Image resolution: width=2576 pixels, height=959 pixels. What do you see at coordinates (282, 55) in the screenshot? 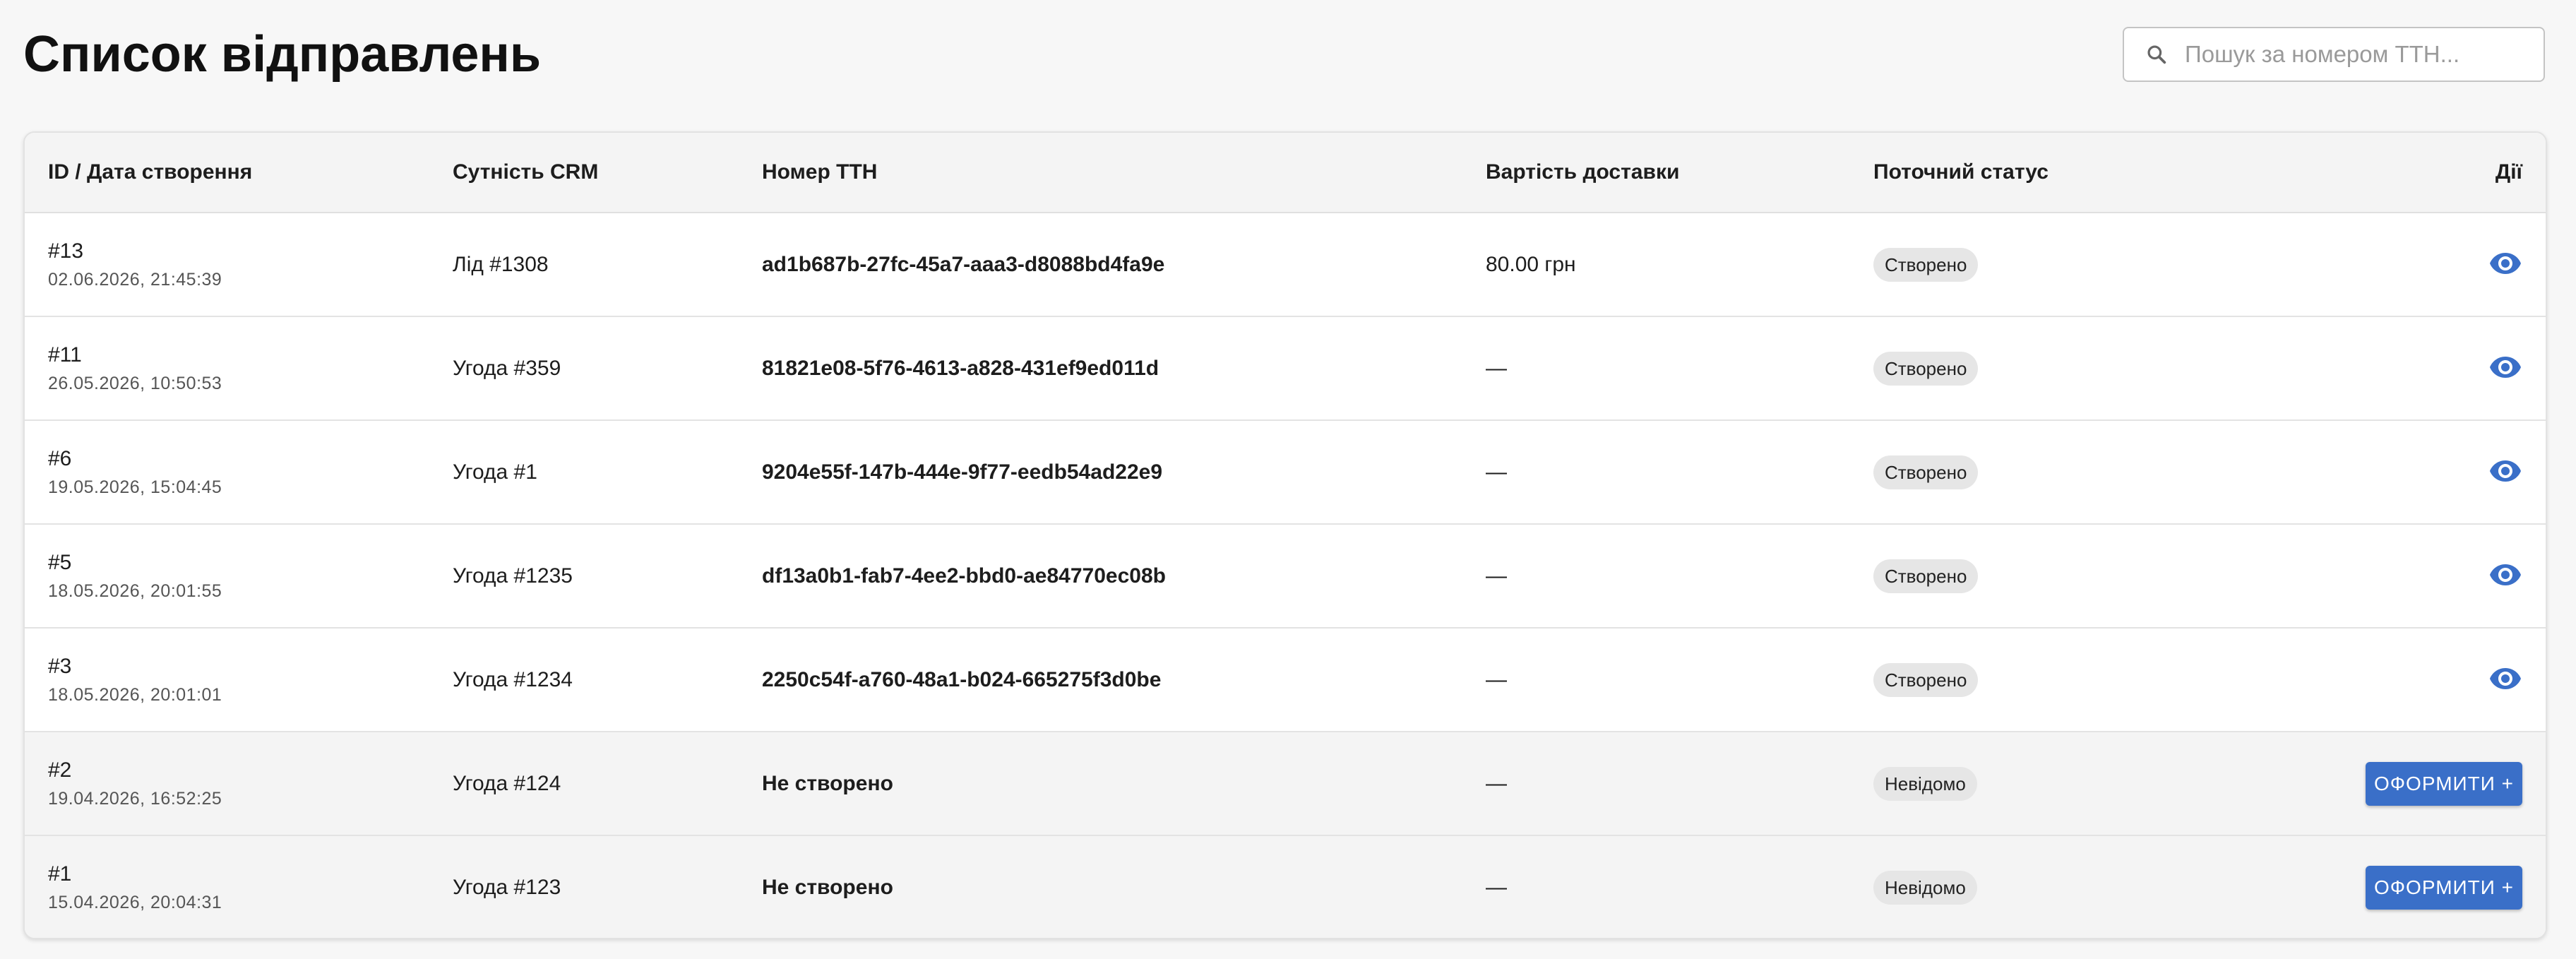
I see `page-title: Список відправлень` at bounding box center [282, 55].